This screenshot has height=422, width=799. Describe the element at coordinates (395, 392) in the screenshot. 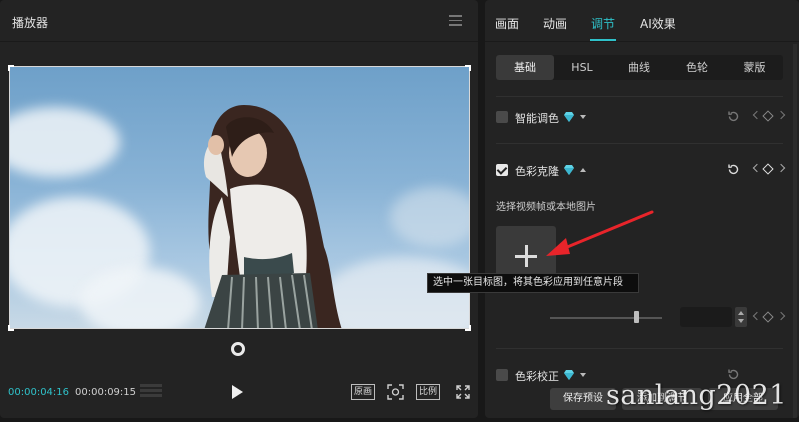

I see `focus-icon` at that location.